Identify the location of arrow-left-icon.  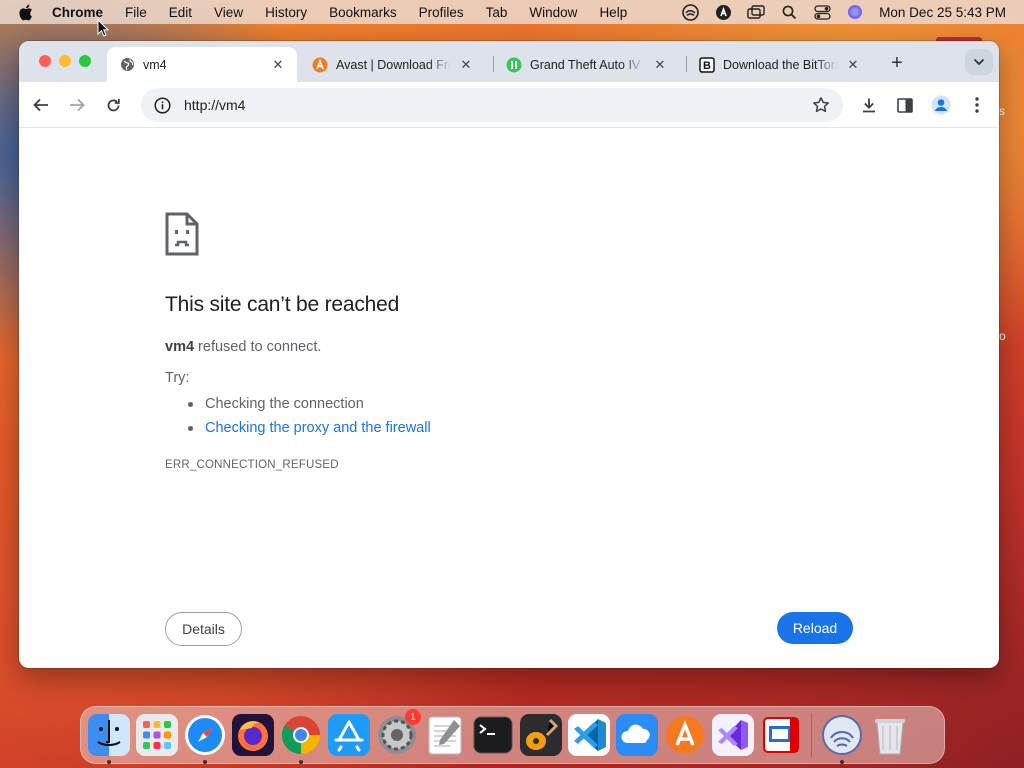
(40, 105).